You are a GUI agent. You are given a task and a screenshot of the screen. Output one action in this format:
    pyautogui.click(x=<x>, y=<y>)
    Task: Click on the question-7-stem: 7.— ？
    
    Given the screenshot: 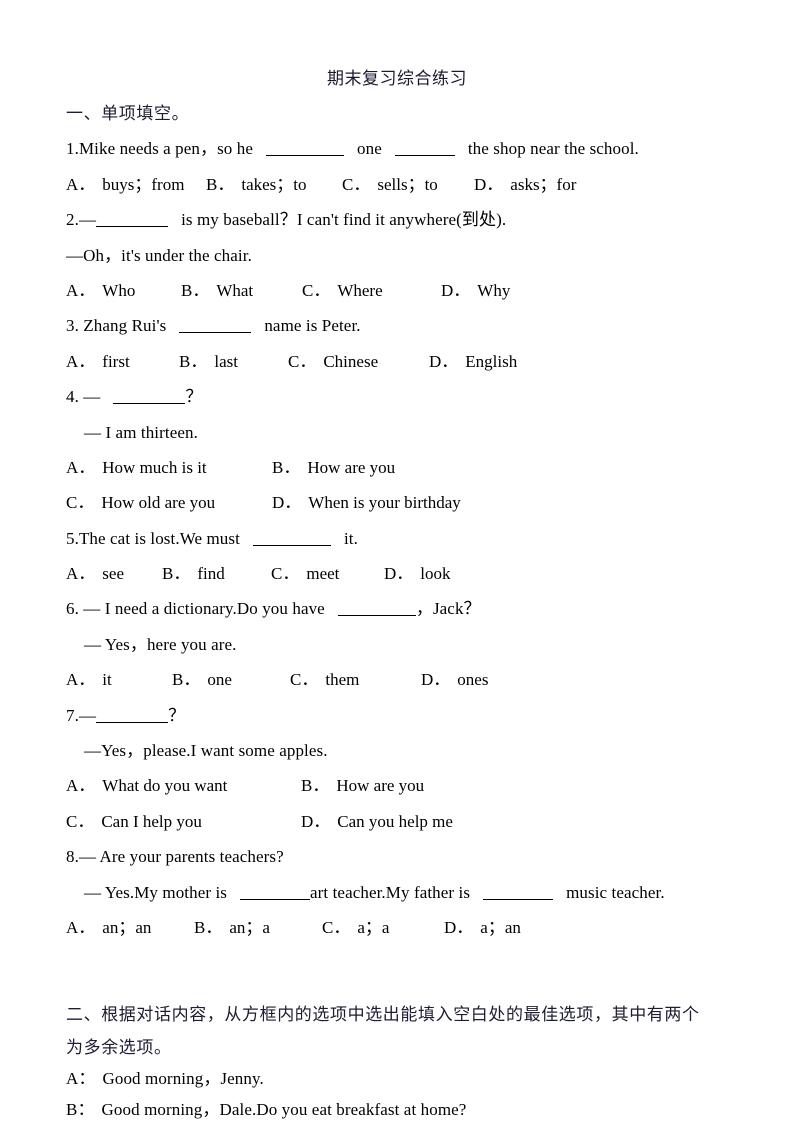 What is the action you would take?
    pyautogui.click(x=411, y=715)
    